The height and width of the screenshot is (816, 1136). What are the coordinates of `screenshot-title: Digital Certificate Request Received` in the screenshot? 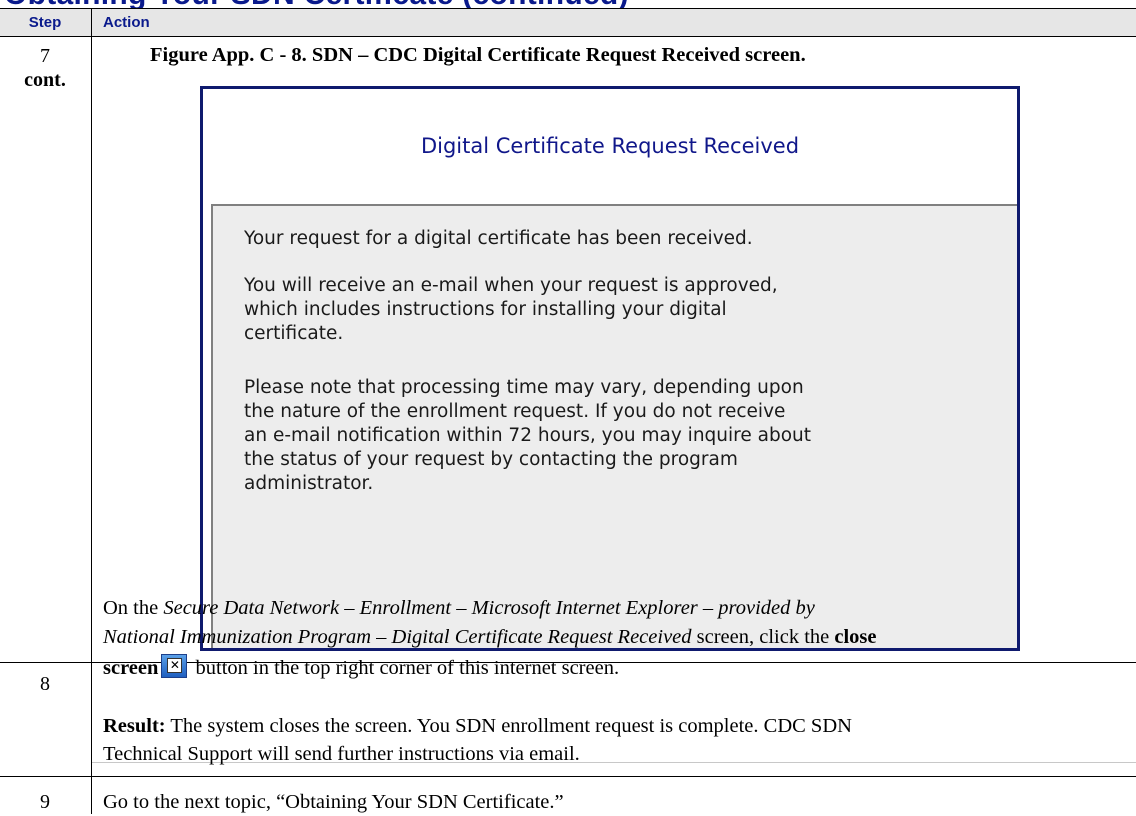 It's located at (610, 146).